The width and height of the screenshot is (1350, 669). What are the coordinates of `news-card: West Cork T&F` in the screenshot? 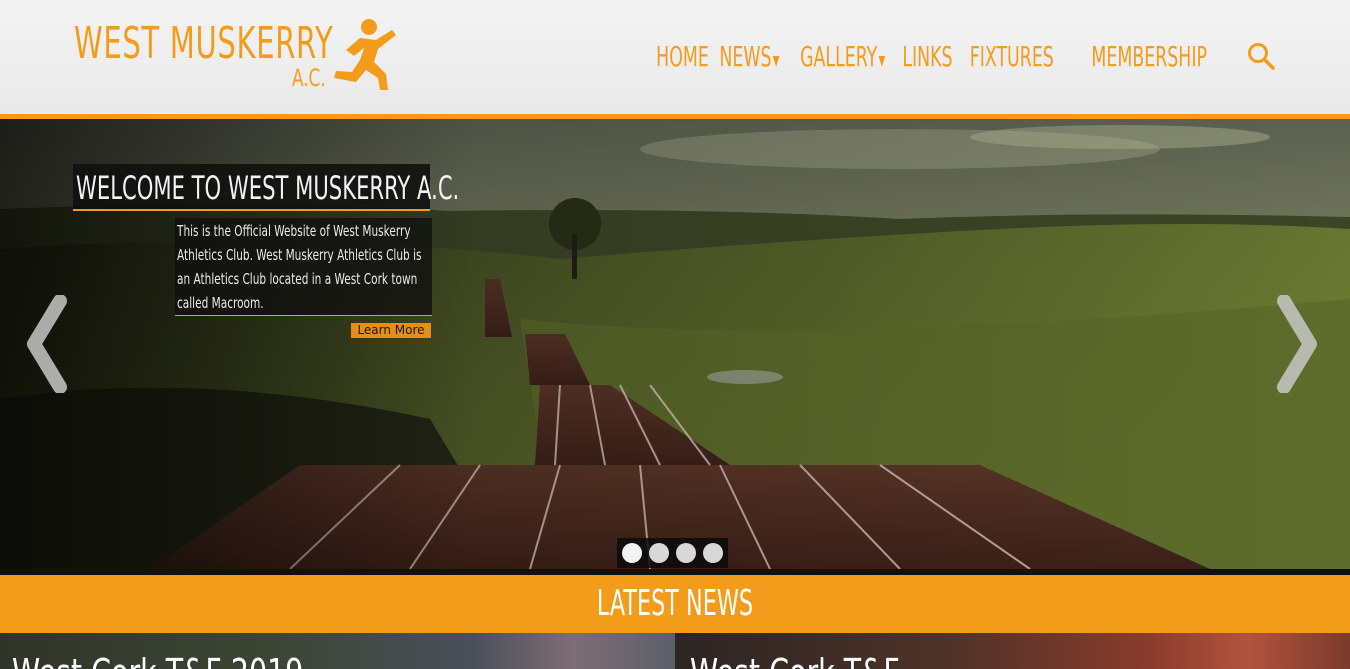 It's located at (1012, 651).